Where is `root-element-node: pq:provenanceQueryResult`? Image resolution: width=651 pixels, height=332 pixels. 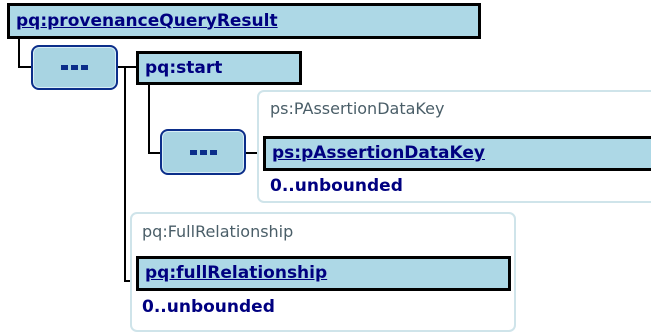
root-element-node: pq:provenanceQueryResult is located at coordinates (244, 21).